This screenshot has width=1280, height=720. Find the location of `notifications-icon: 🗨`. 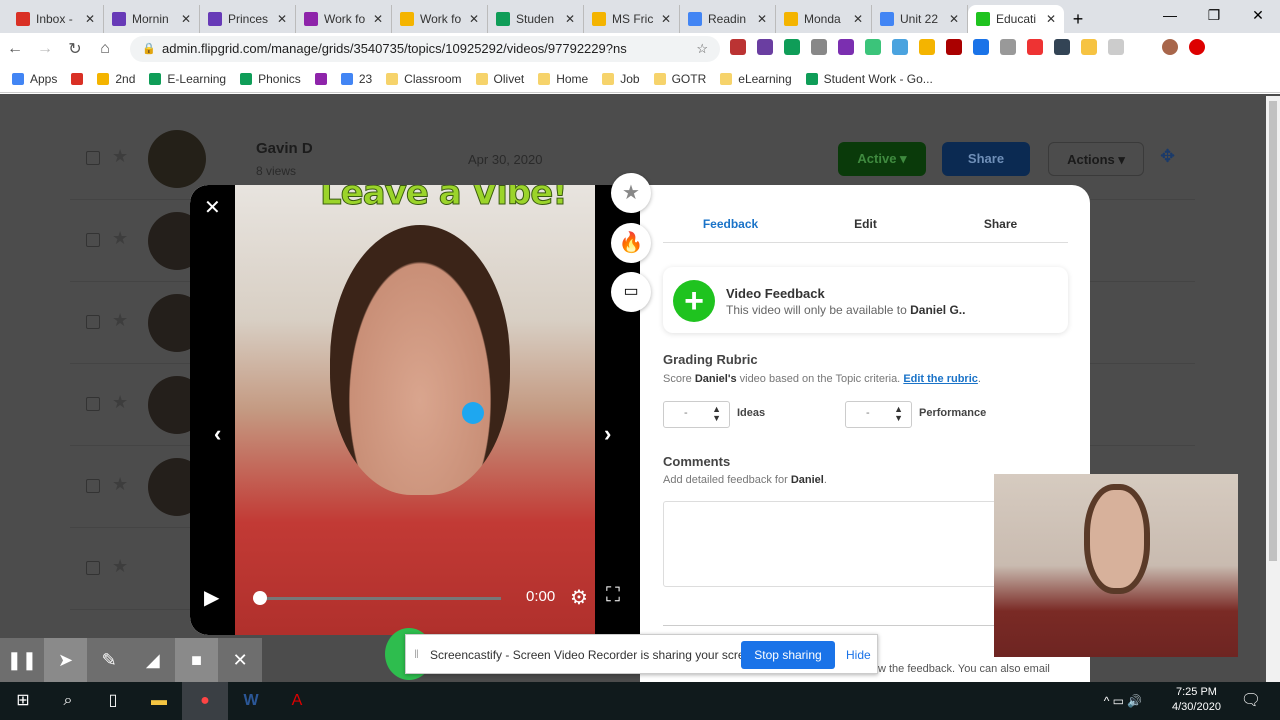

notifications-icon: 🗨 is located at coordinates (1251, 701).